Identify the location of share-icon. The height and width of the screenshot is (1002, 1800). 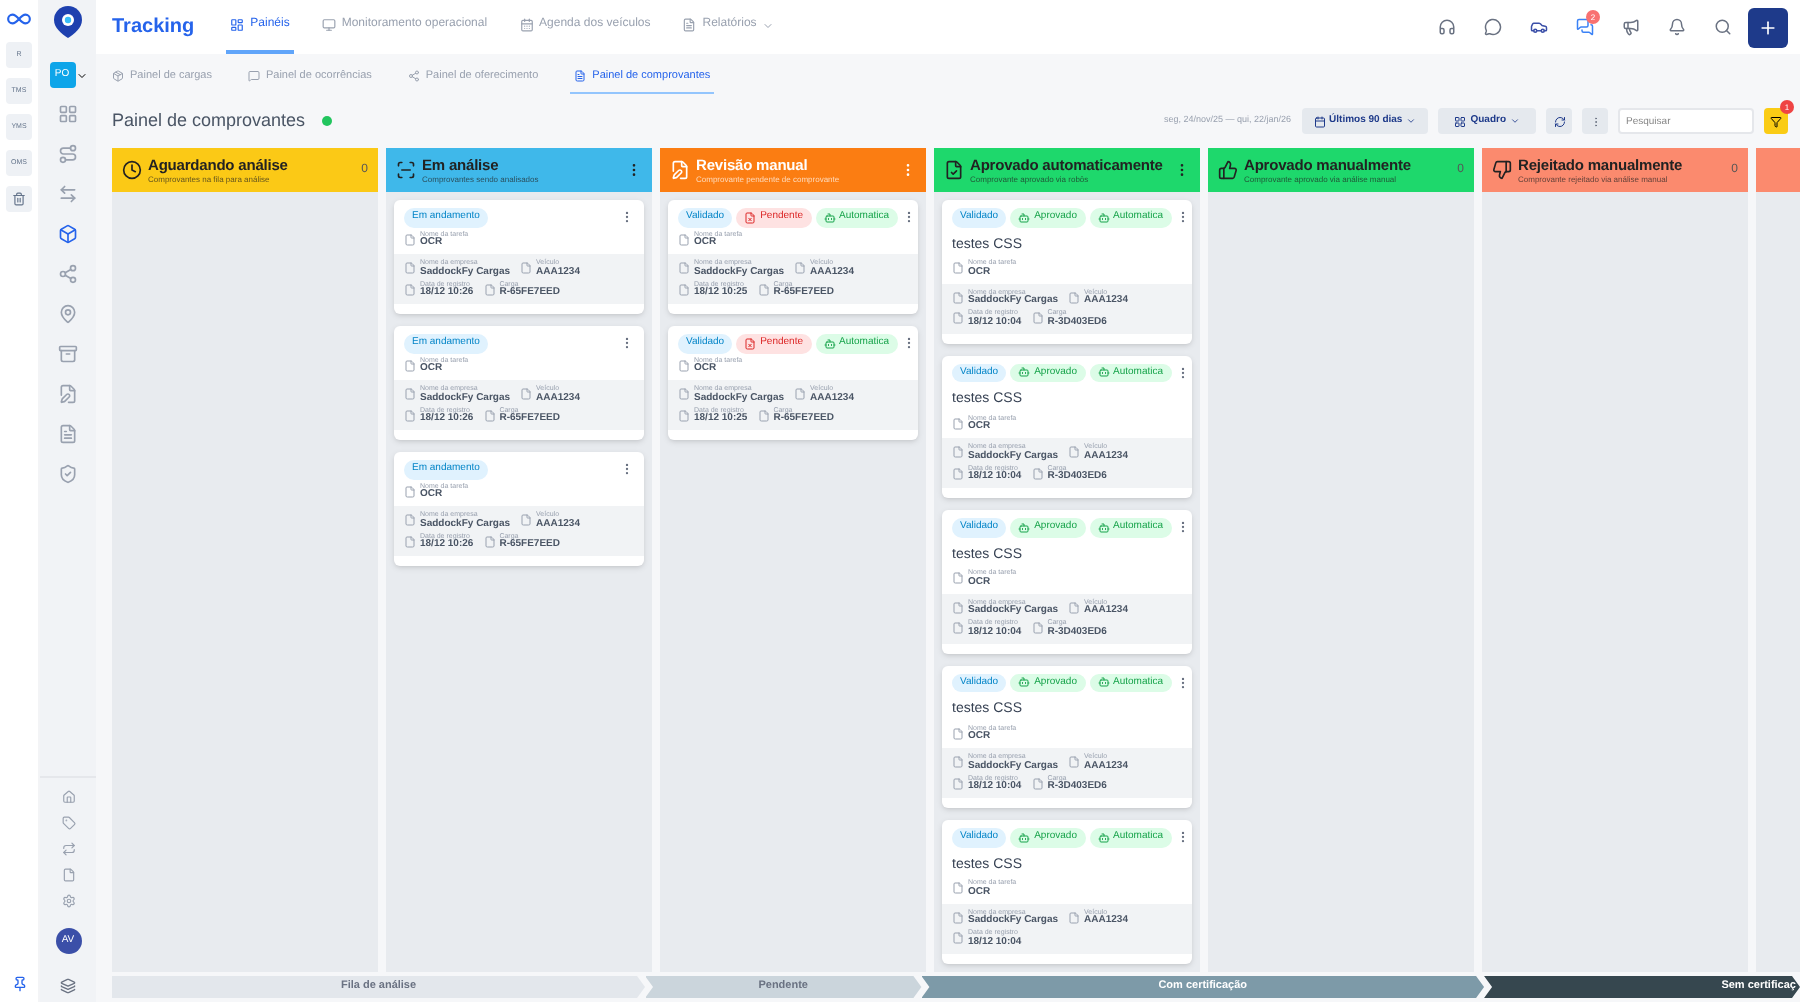
(413, 75).